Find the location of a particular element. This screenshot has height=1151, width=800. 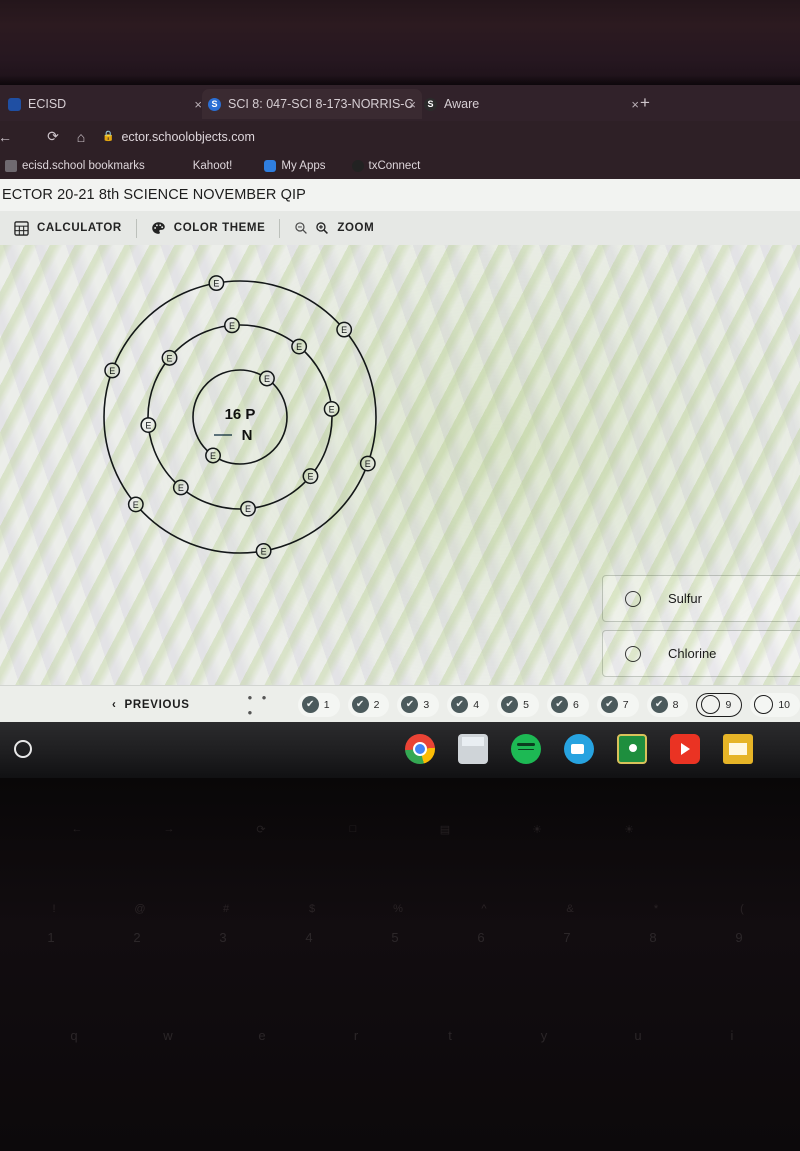

page-title: ECTOR 20-21 8th SCIENCE NOVEMBER QIP is located at coordinates (400, 195).